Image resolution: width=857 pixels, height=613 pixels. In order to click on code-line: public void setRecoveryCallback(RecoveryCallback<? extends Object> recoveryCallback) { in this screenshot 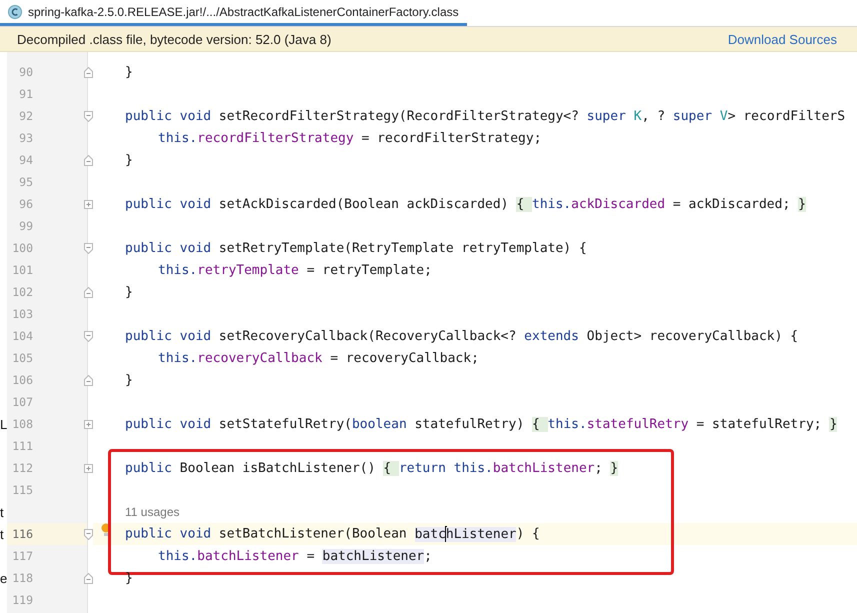, I will do `click(461, 336)`.